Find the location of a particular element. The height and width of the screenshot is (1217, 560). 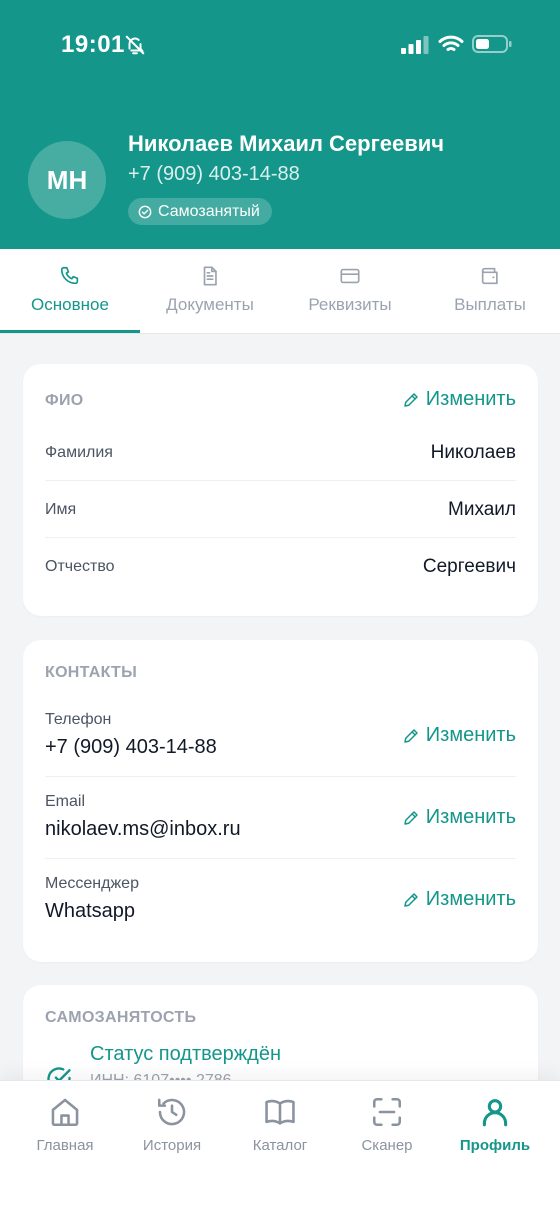

messenger-value: Whatsapp is located at coordinates (90, 911).